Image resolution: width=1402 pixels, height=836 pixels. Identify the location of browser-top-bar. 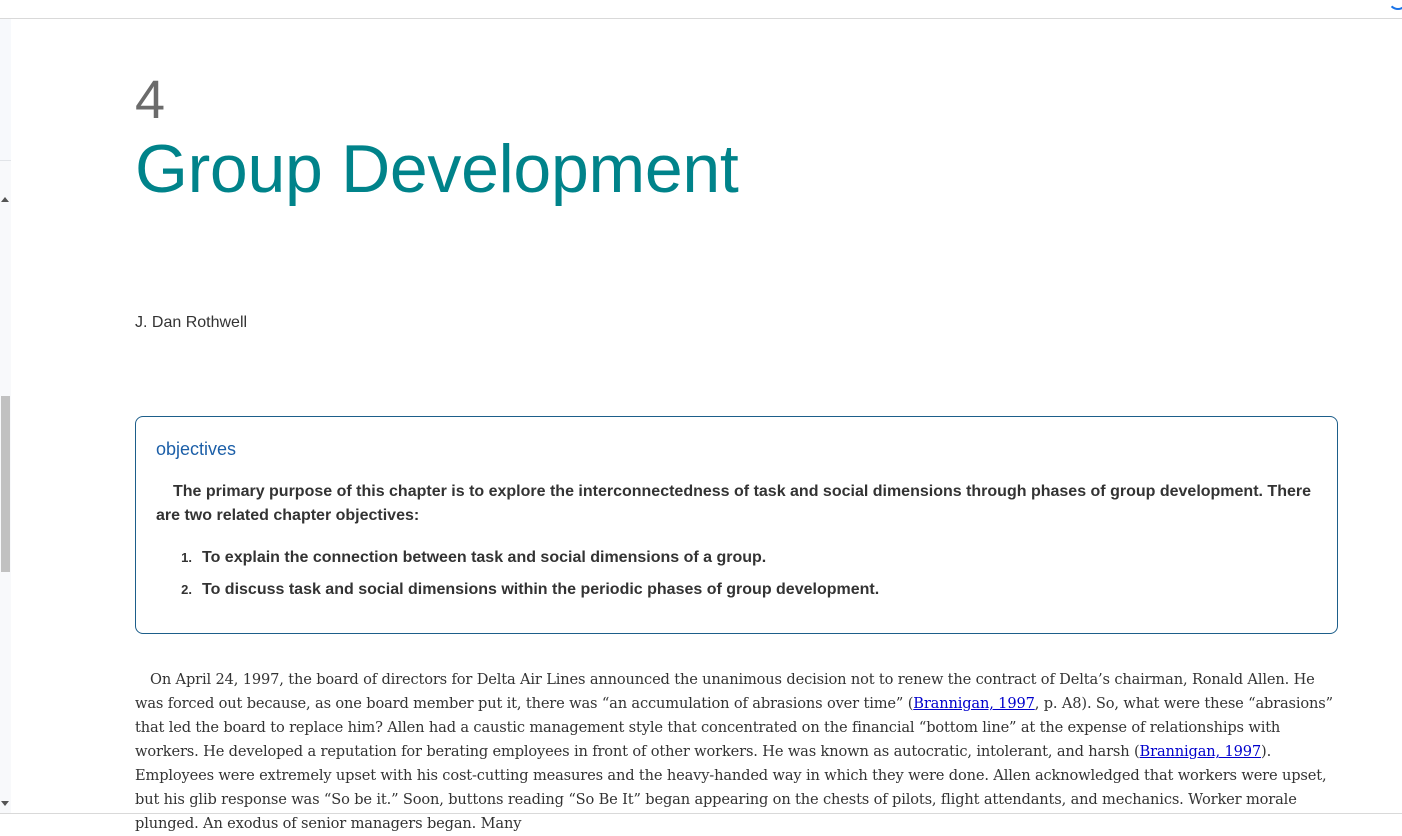
(701, 9).